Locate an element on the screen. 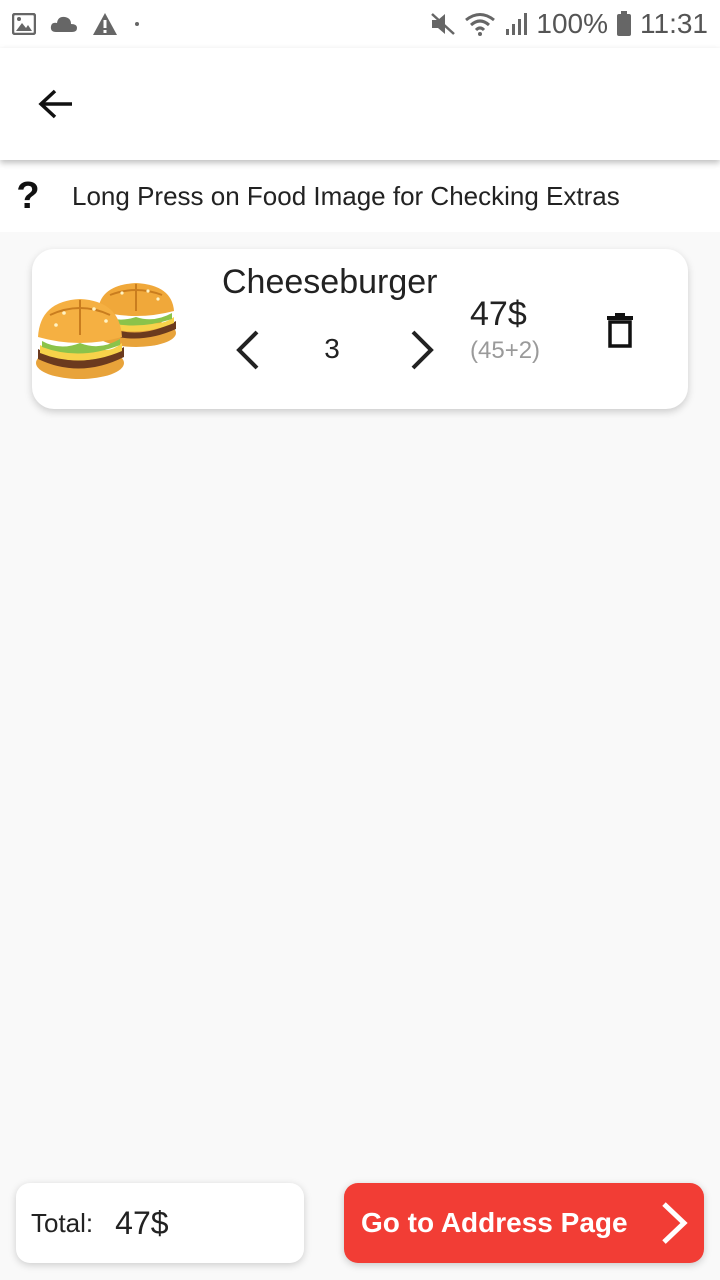  cheeseburger-image is located at coordinates (106, 331).